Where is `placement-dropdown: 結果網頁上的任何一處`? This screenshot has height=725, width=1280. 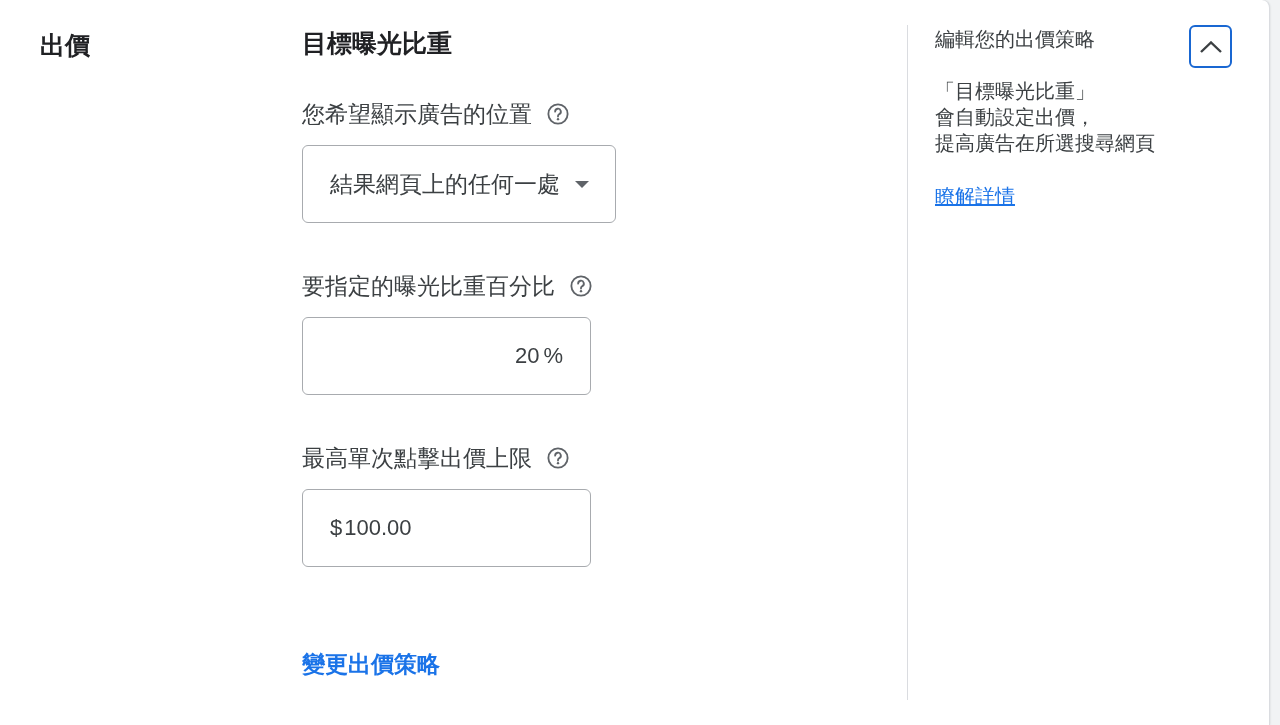 placement-dropdown: 結果網頁上的任何一處 is located at coordinates (459, 184).